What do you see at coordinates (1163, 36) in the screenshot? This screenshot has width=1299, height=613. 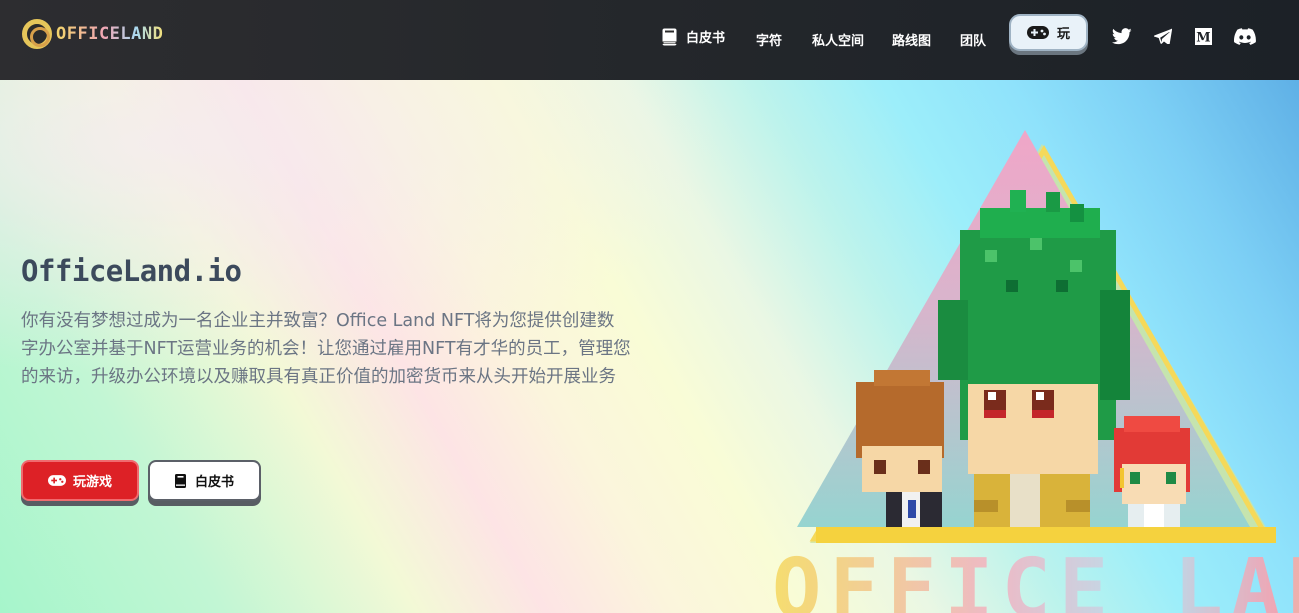 I see `telegram-icon` at bounding box center [1163, 36].